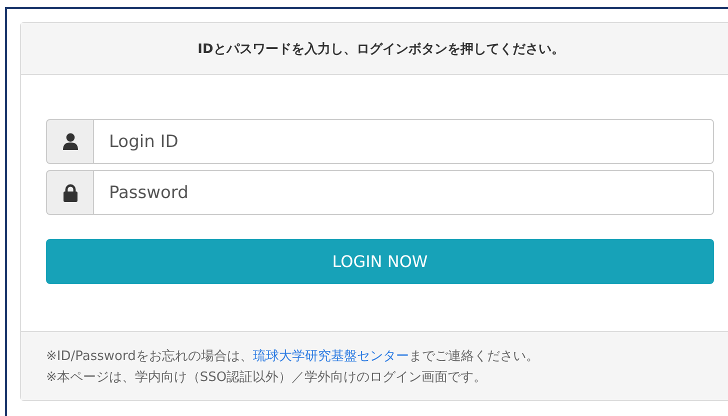 The image size is (728, 416). Describe the element at coordinates (403, 192) in the screenshot. I see `input-field: Password` at that location.